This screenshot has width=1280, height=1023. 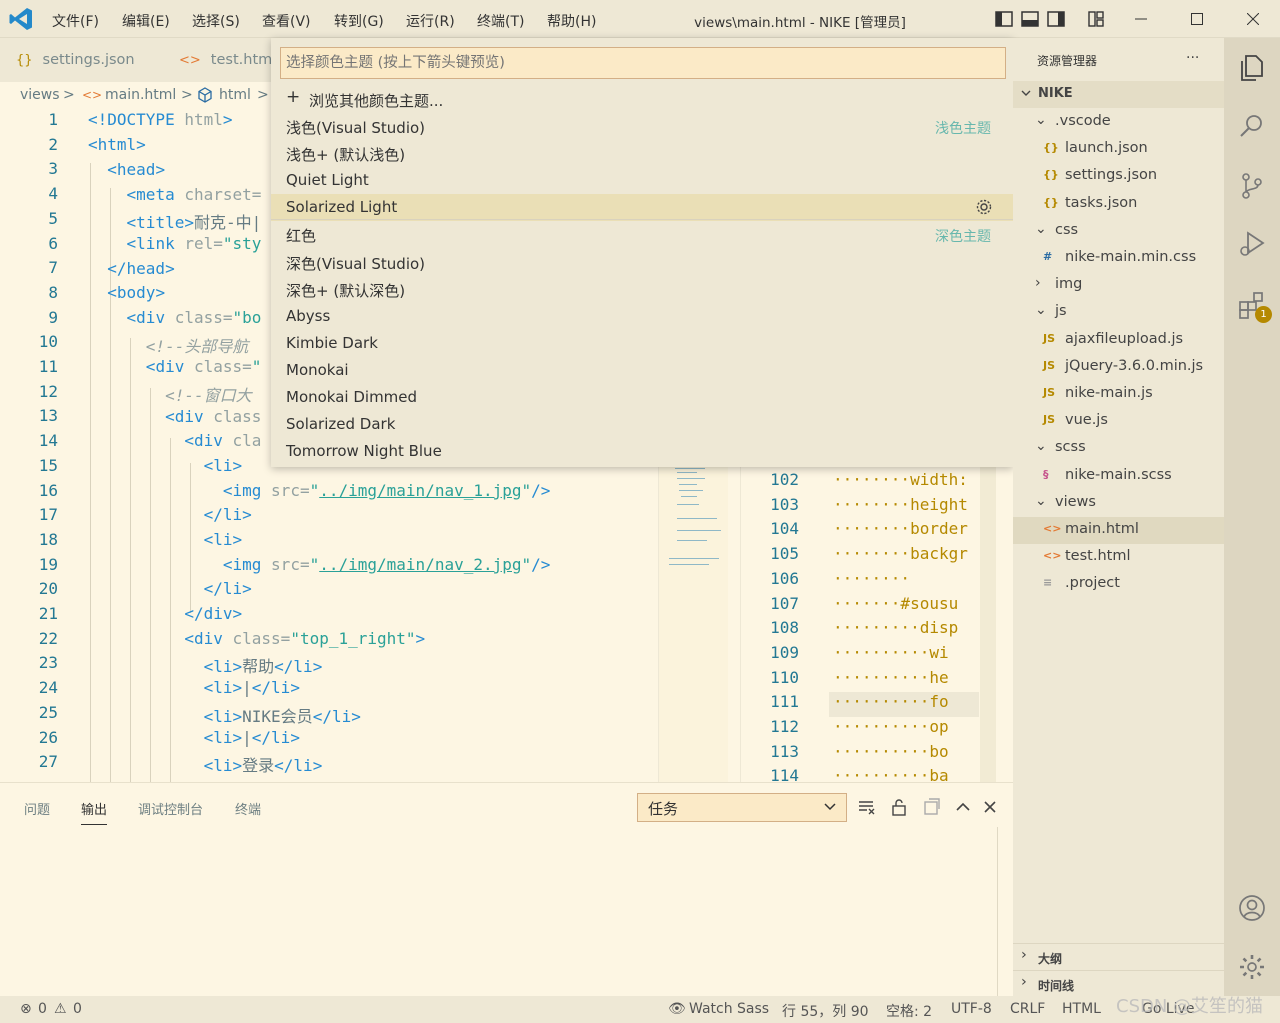 I want to click on line-number: 10, so click(x=48, y=342).